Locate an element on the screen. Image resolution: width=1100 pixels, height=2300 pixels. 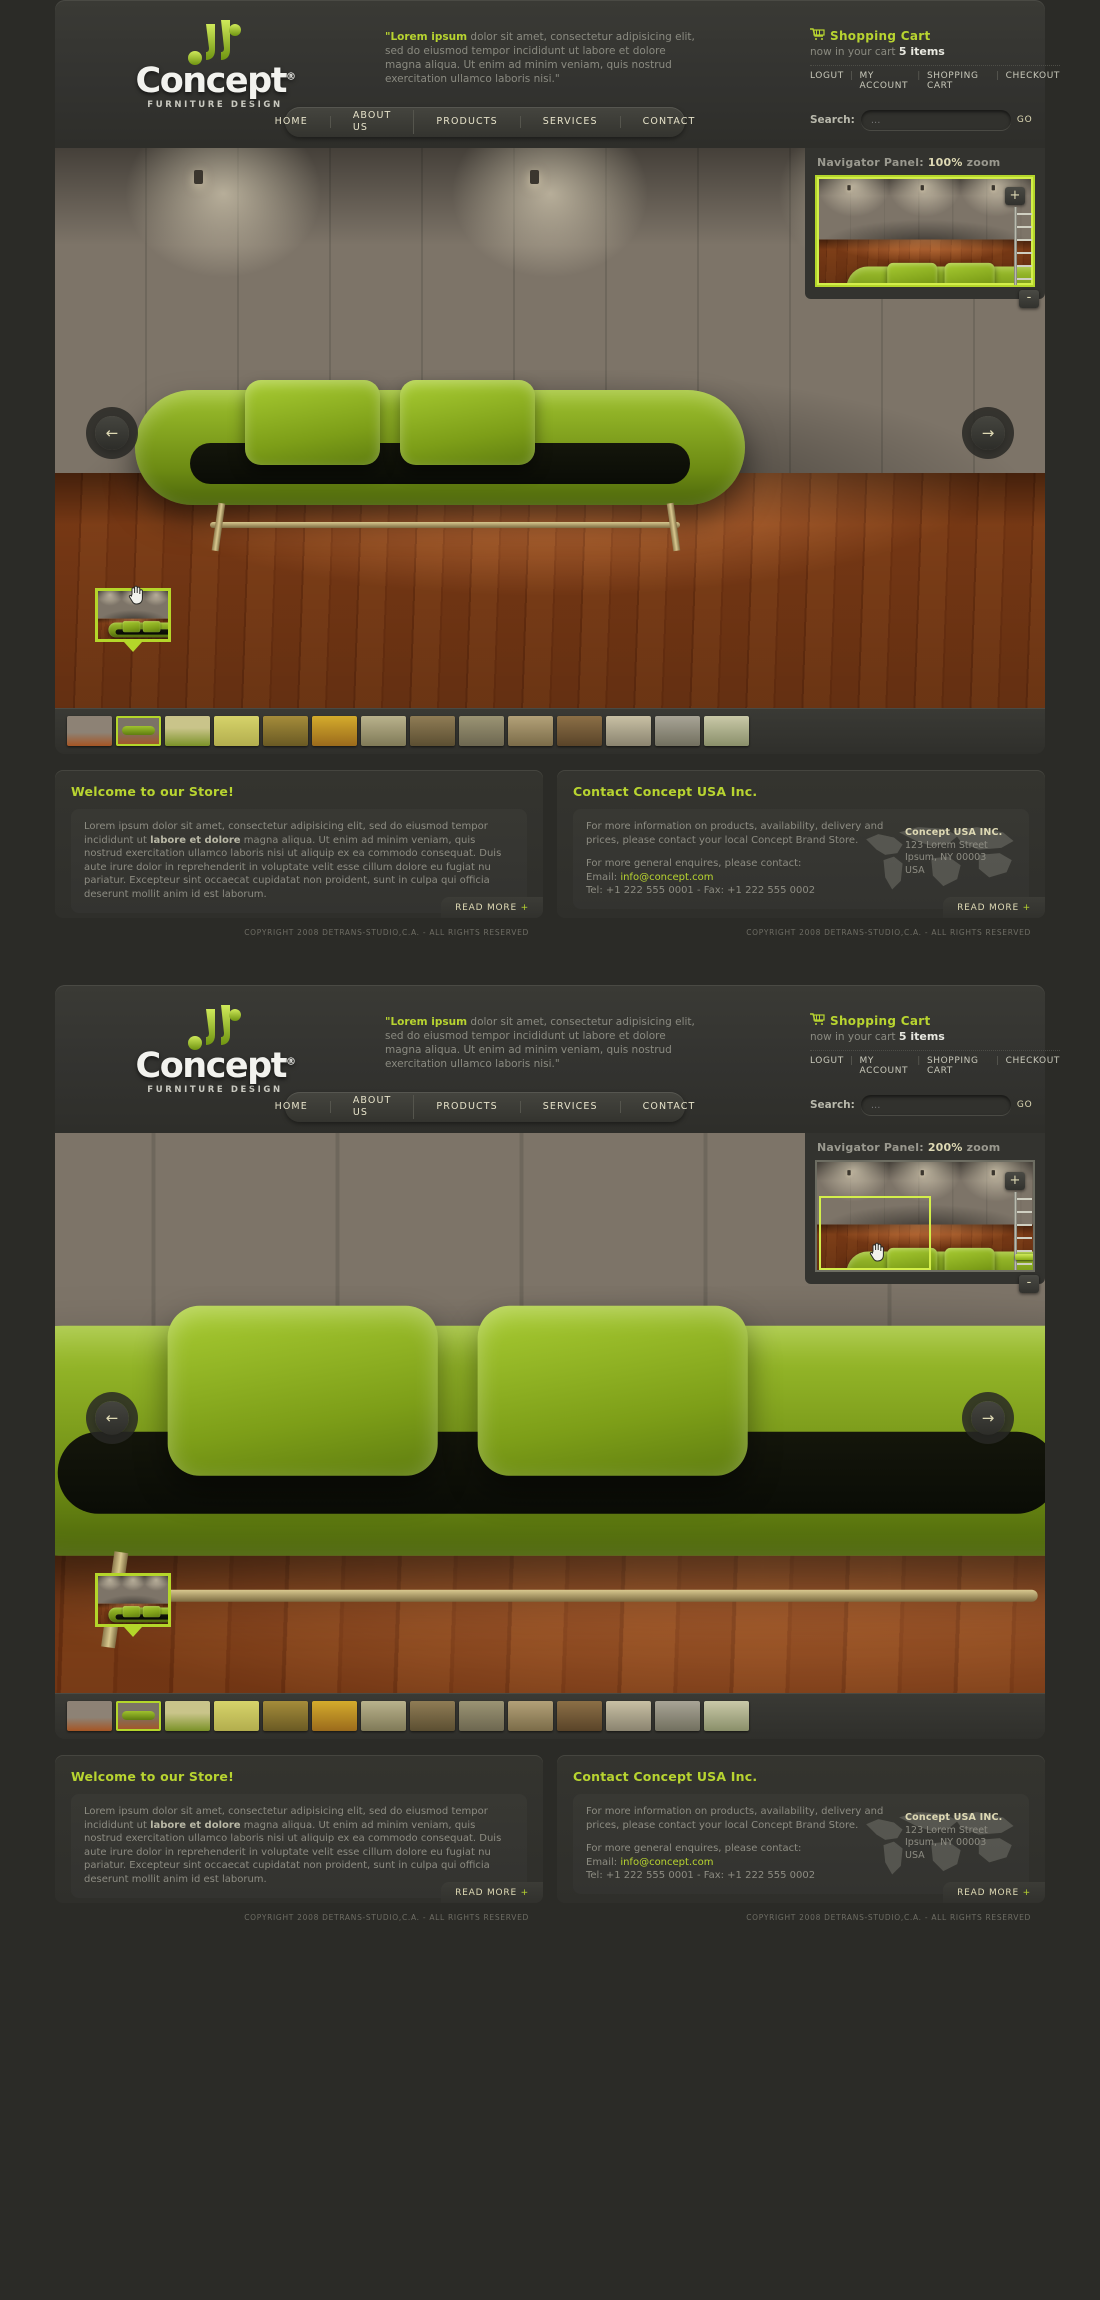
zoom-slider-top: + is located at coordinates (1018, 236).